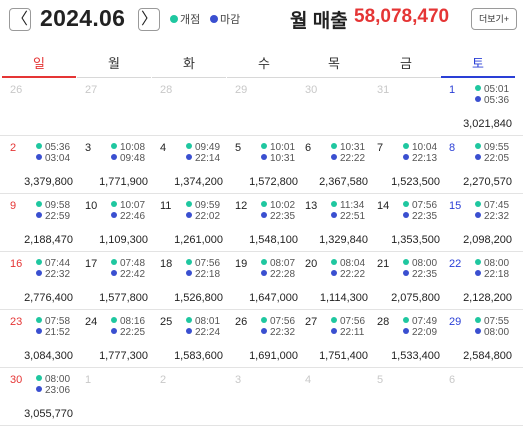  I want to click on day-number: 10, so click(91, 206).